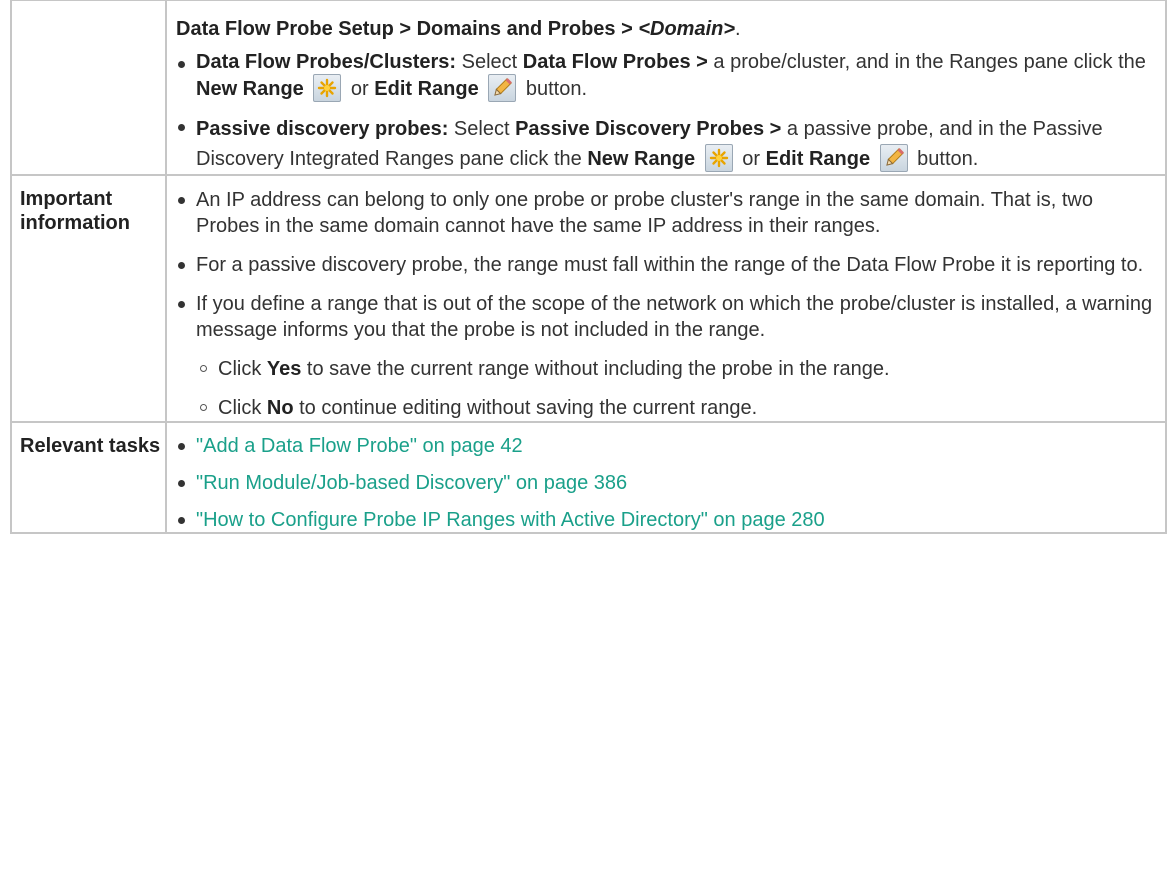  I want to click on task-link: "Add a Data Flow Probe" on page 42, so click(359, 446).